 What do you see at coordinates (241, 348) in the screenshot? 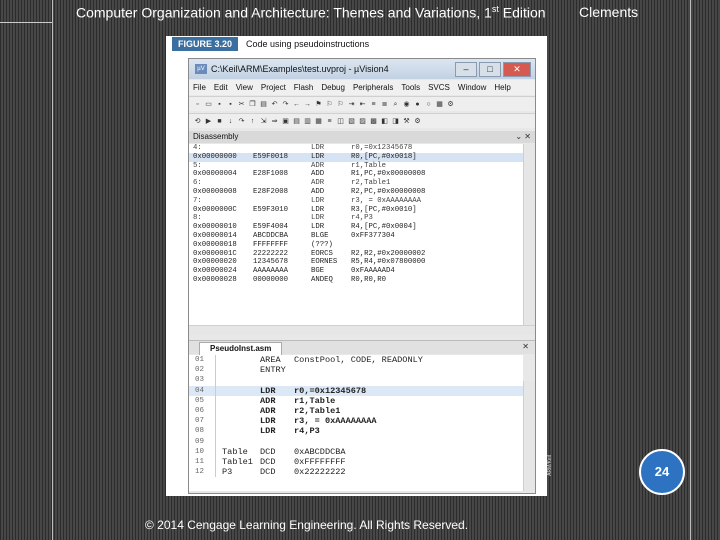
I see `tab-pseudoinst: PseudoInst.asm` at bounding box center [241, 348].